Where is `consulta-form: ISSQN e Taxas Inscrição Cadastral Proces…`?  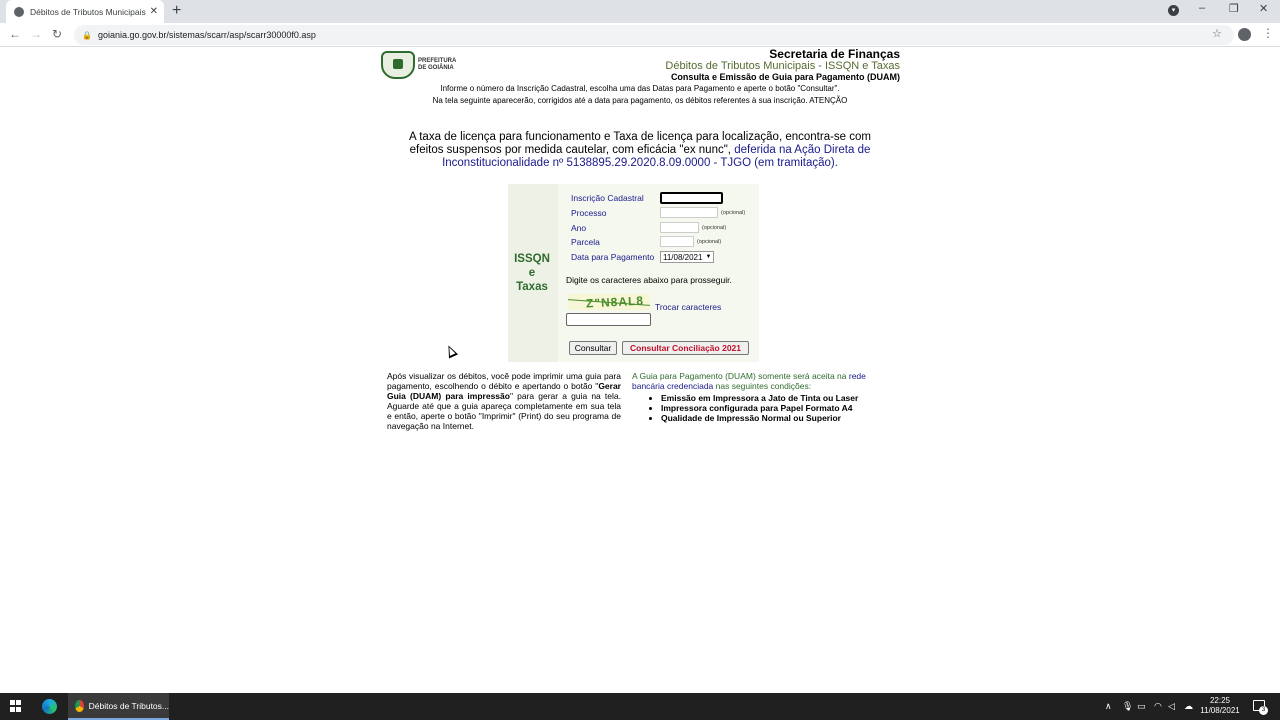 consulta-form: ISSQN e Taxas Inscrição Cadastral Proces… is located at coordinates (633, 273).